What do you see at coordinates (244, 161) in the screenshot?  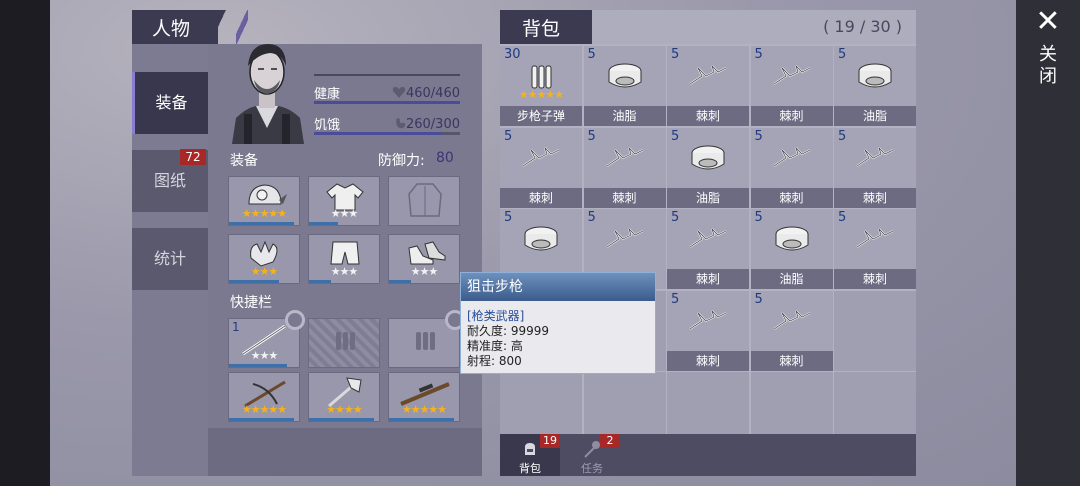 I see `equipment-section-label: 装备` at bounding box center [244, 161].